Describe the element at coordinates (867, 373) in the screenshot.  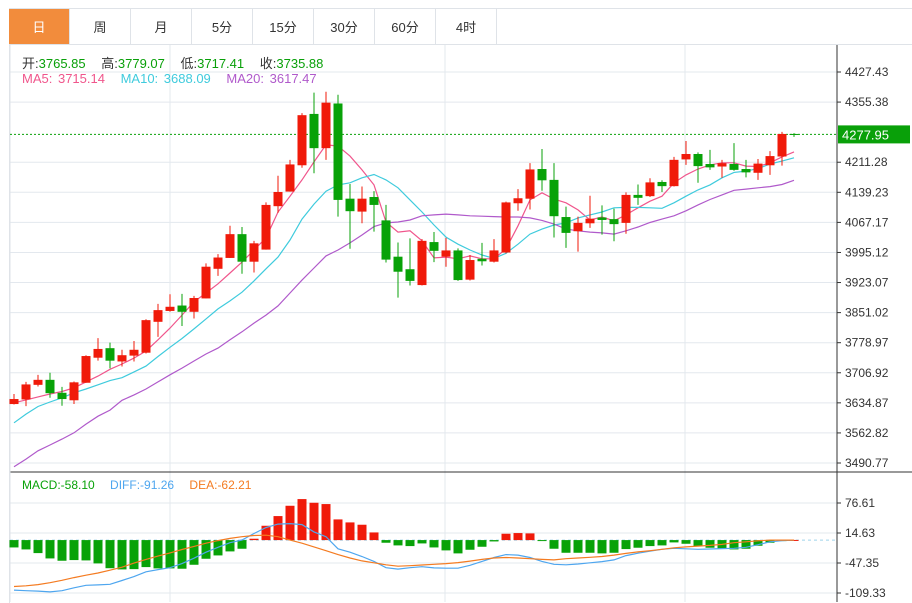
I see `y-axis-label: 3706.92` at that location.